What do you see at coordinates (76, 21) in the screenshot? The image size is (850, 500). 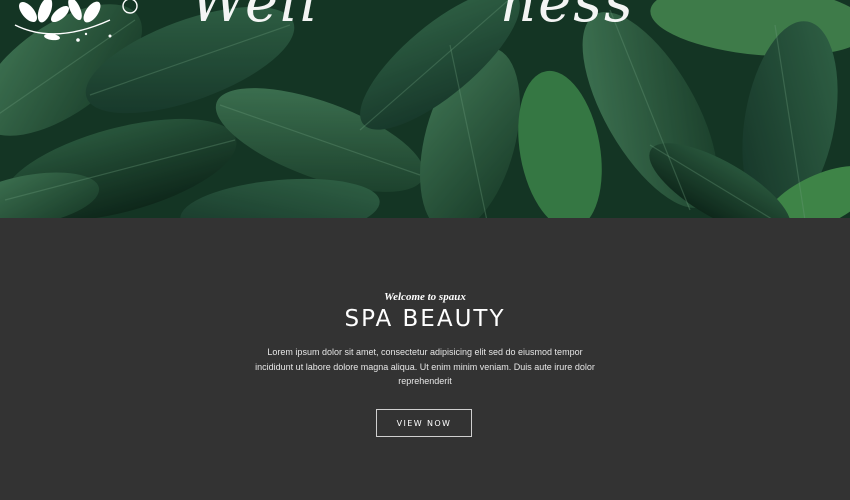 I see `floral-logo-icon` at bounding box center [76, 21].